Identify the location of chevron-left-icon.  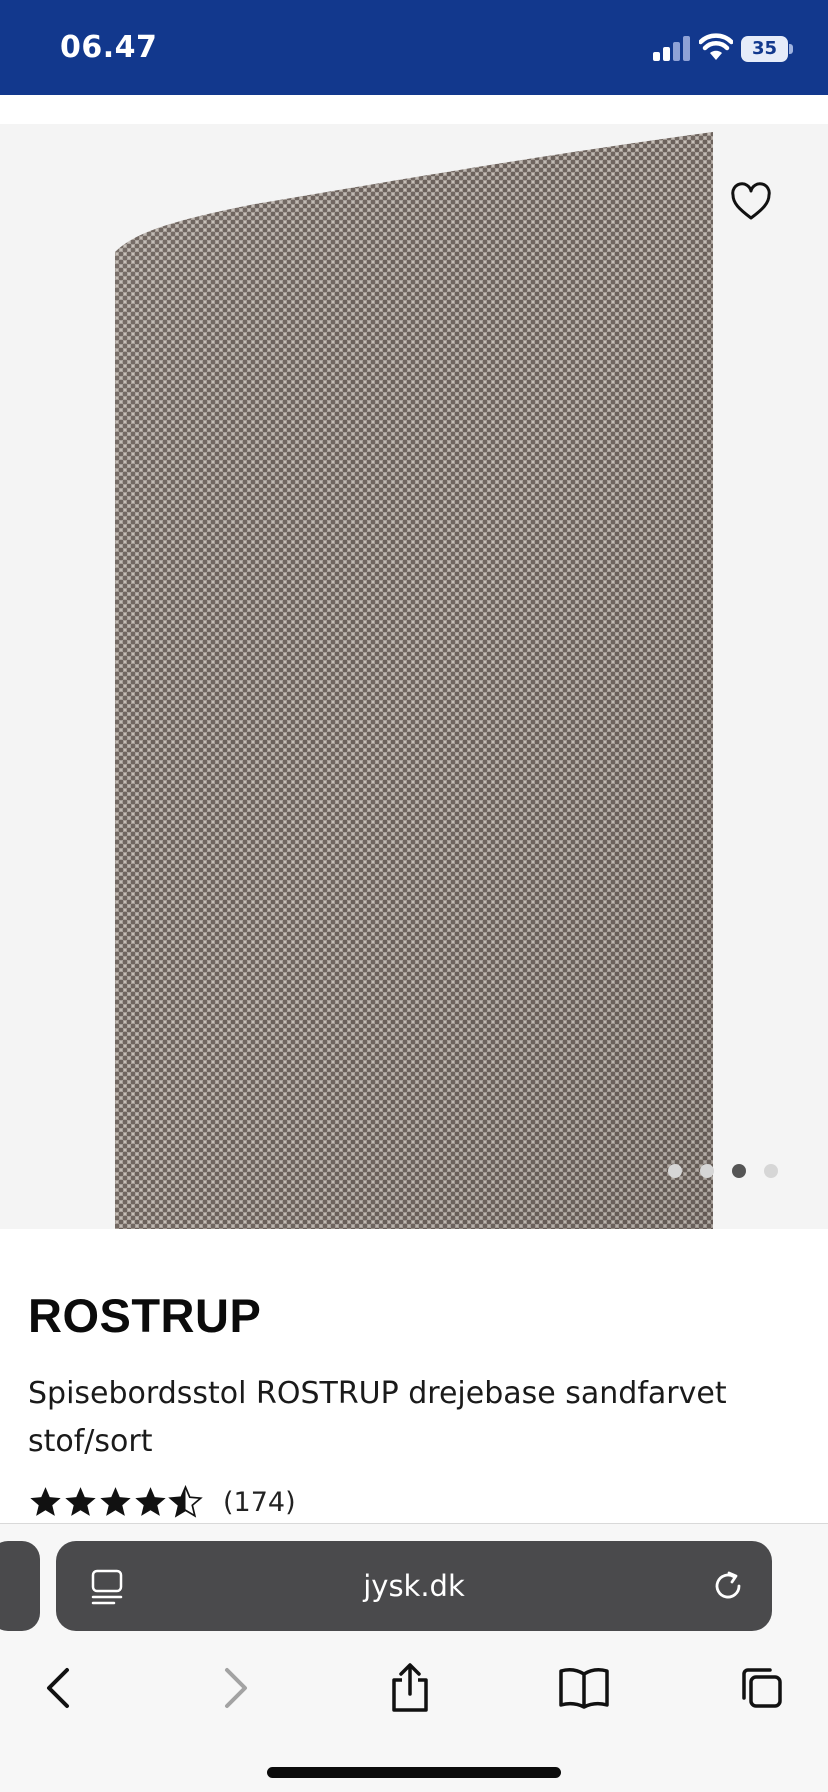
(58, 1688).